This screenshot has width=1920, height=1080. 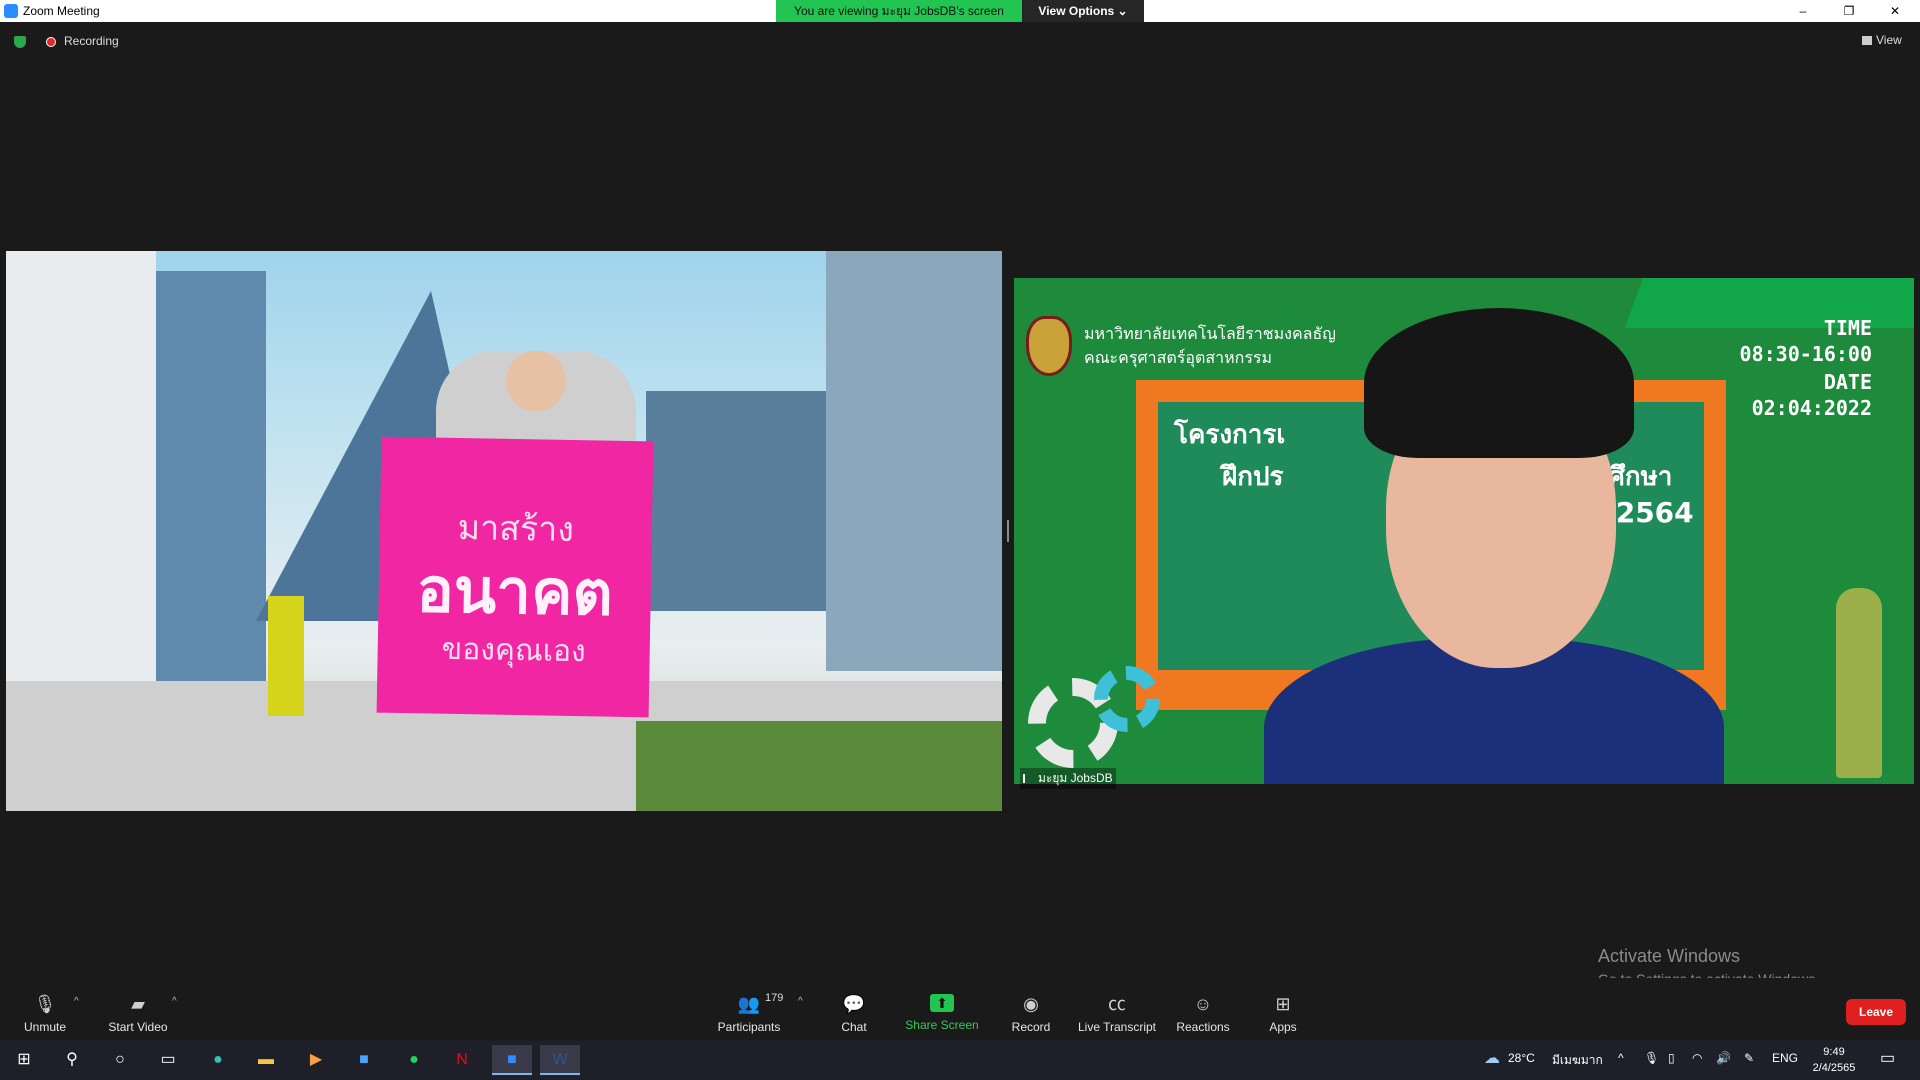 I want to click on view-button: View, so click(x=1882, y=40).